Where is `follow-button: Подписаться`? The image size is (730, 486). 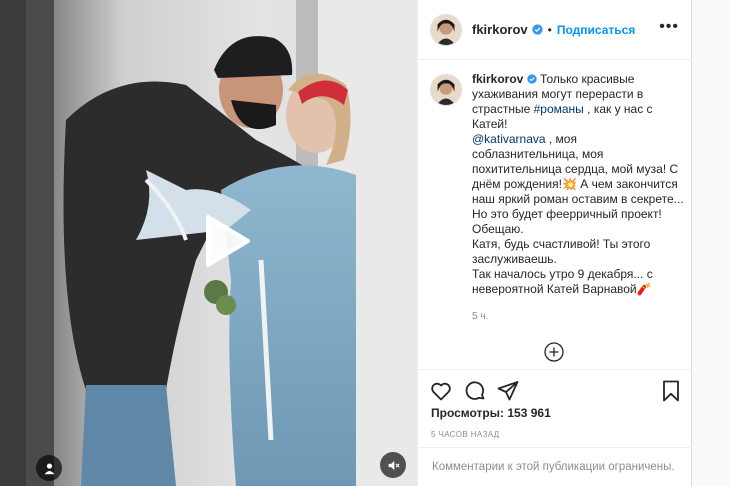
follow-button: Подписаться is located at coordinates (596, 30).